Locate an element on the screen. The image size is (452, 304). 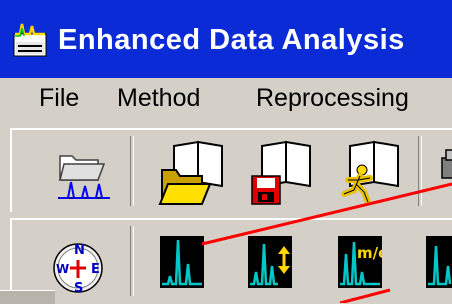
open-method-folder-icon is located at coordinates (188, 173).